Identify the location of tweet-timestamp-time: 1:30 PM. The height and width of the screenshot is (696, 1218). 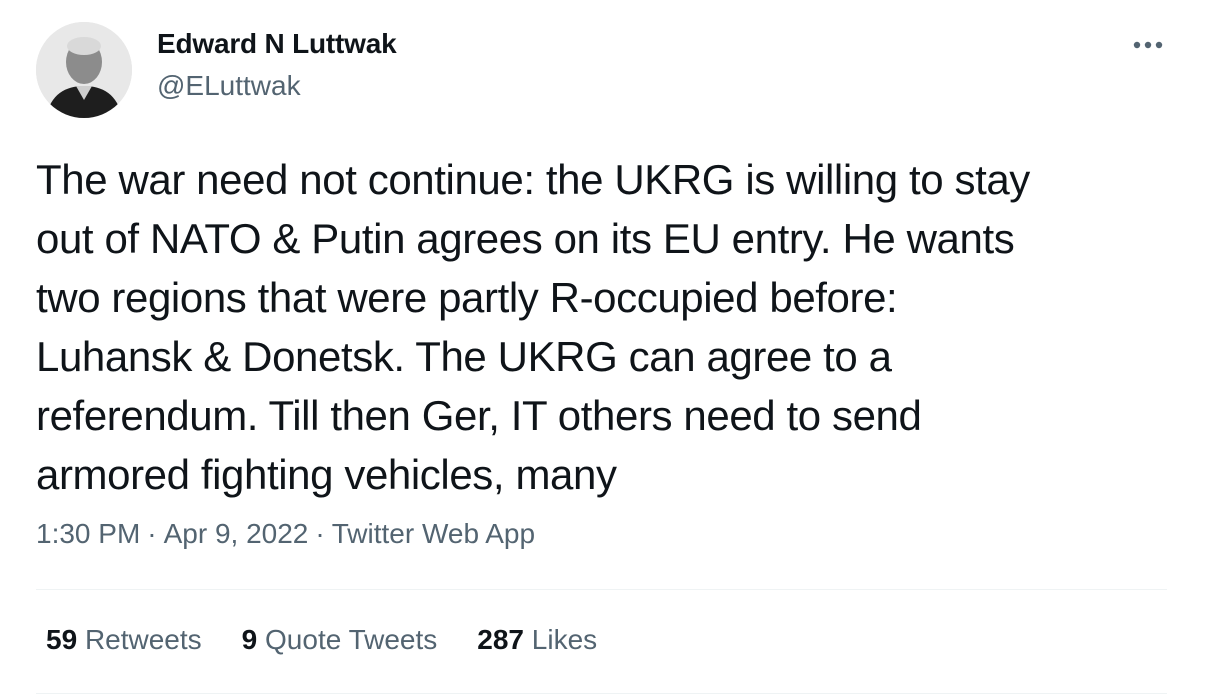
(88, 533).